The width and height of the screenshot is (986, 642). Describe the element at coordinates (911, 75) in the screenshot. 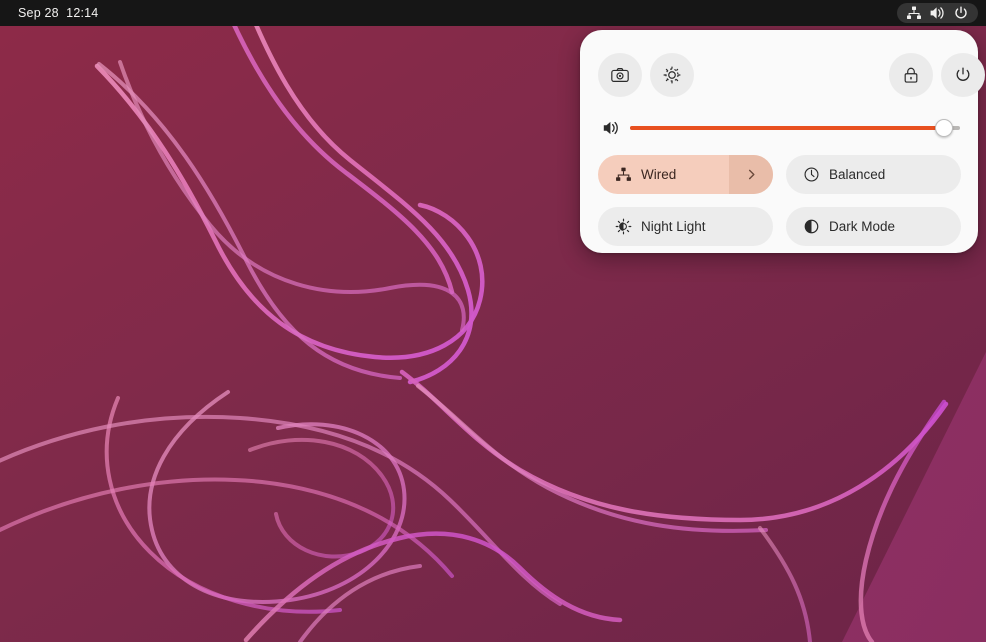

I see `lock-button` at that location.